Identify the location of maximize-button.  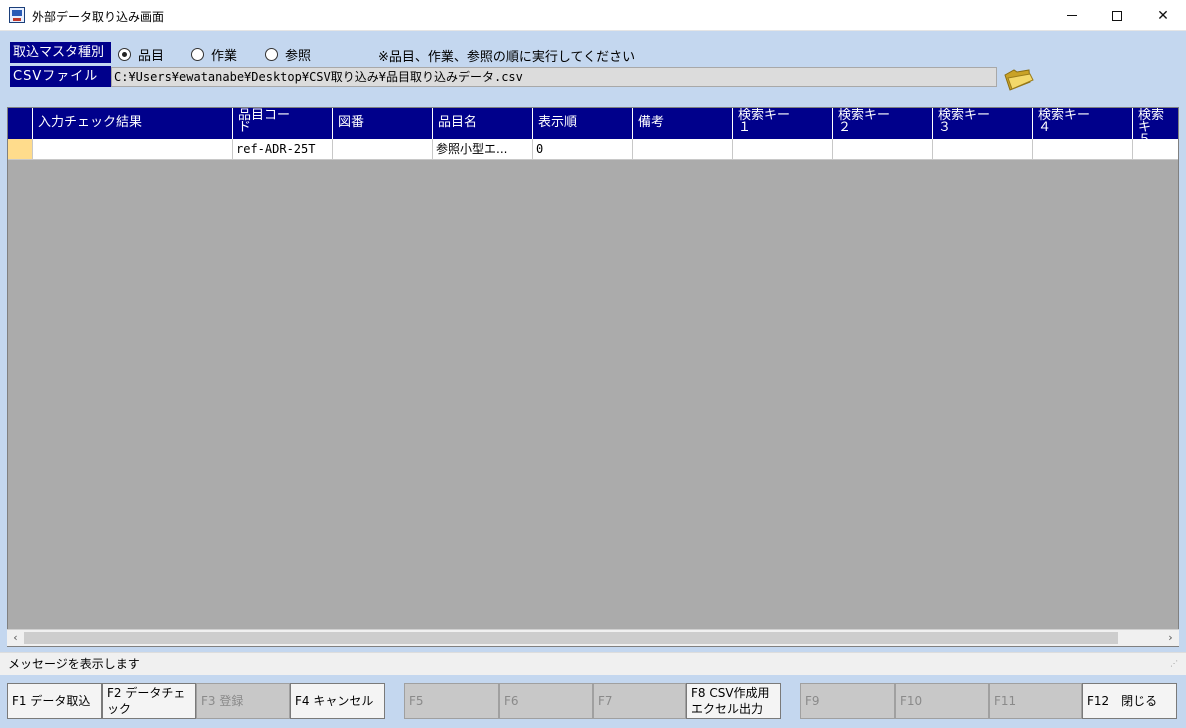
(1117, 15).